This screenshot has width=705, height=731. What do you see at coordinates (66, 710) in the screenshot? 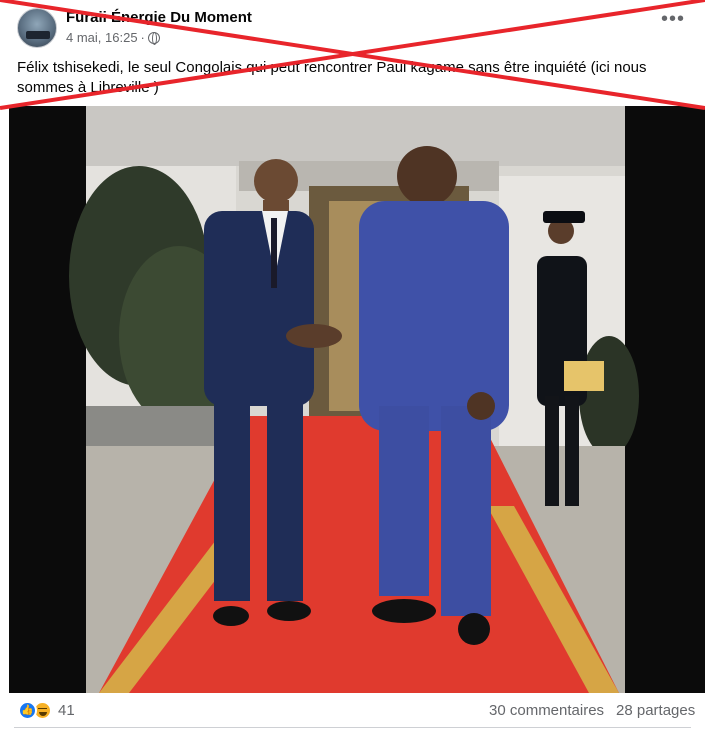
I see `reaction-count: 41` at bounding box center [66, 710].